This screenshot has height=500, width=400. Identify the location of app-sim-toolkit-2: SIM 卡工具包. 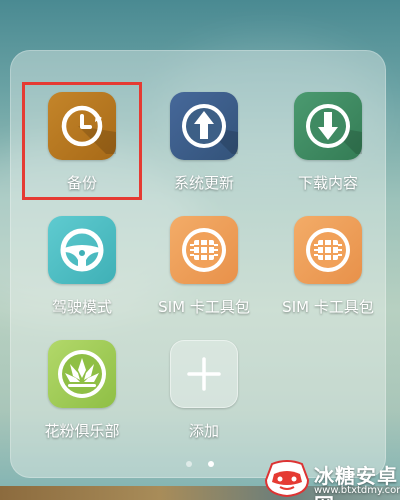
(328, 266).